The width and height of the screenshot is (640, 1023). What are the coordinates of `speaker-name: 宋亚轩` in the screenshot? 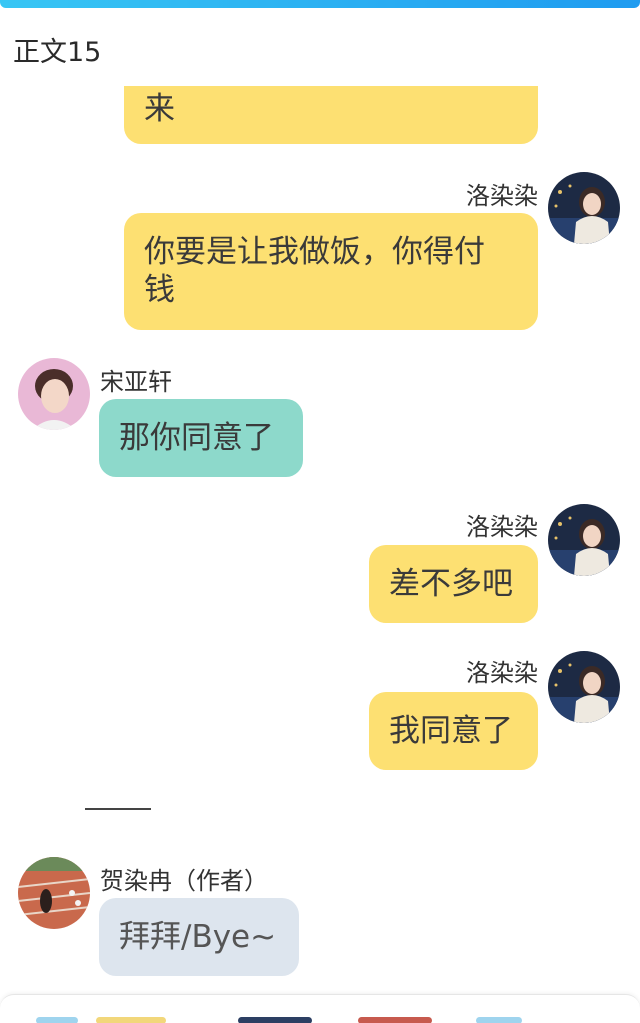 It's located at (136, 382).